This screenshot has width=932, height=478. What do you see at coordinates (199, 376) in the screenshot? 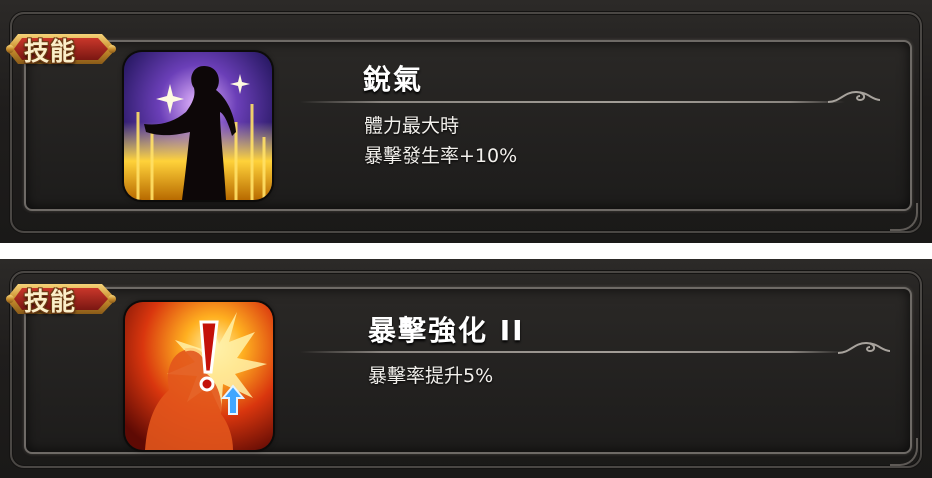
I see `critical-strike-up-icon` at bounding box center [199, 376].